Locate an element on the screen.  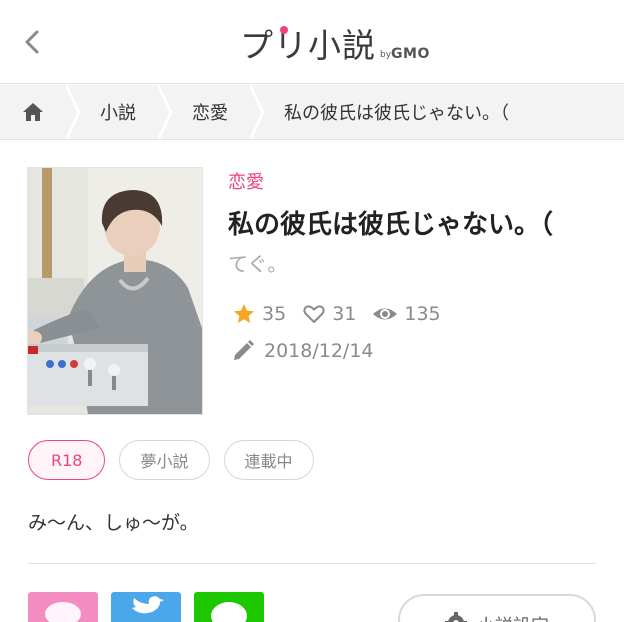
like-count: 31 is located at coordinates (329, 314).